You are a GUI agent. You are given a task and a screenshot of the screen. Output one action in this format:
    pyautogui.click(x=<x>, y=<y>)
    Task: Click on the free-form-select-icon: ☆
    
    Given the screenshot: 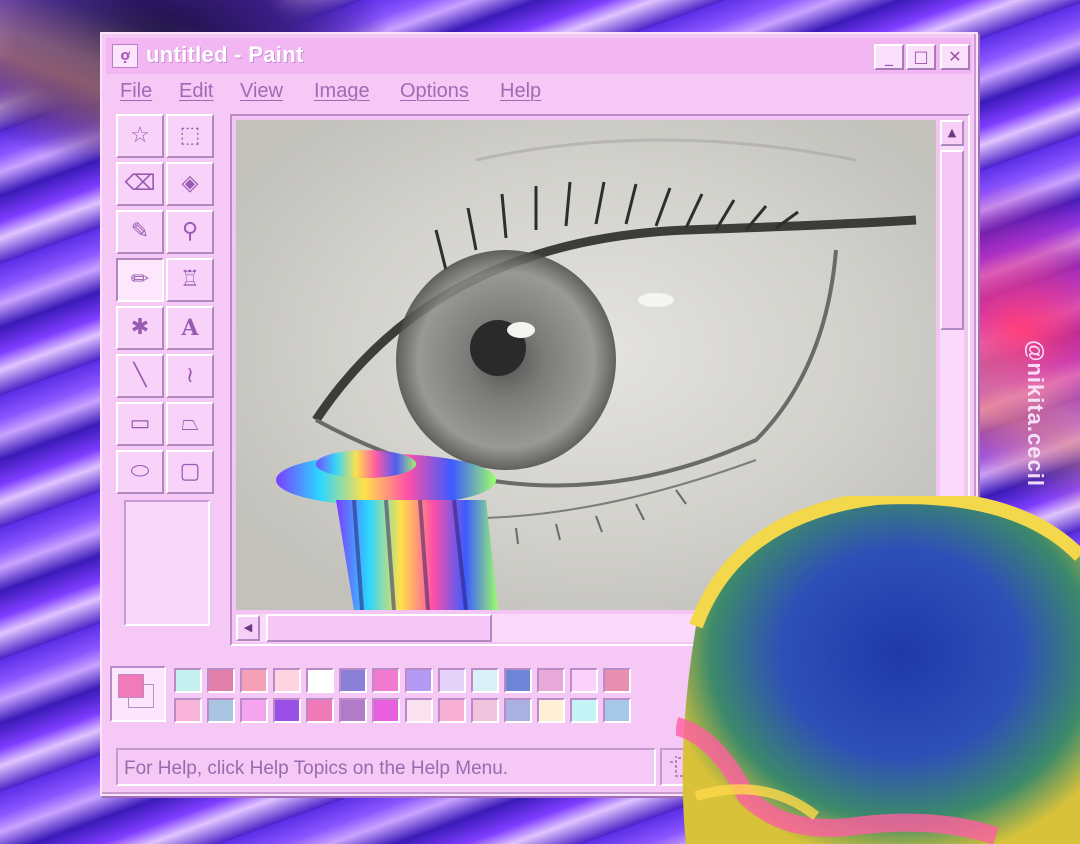 What is the action you would take?
    pyautogui.click(x=140, y=135)
    